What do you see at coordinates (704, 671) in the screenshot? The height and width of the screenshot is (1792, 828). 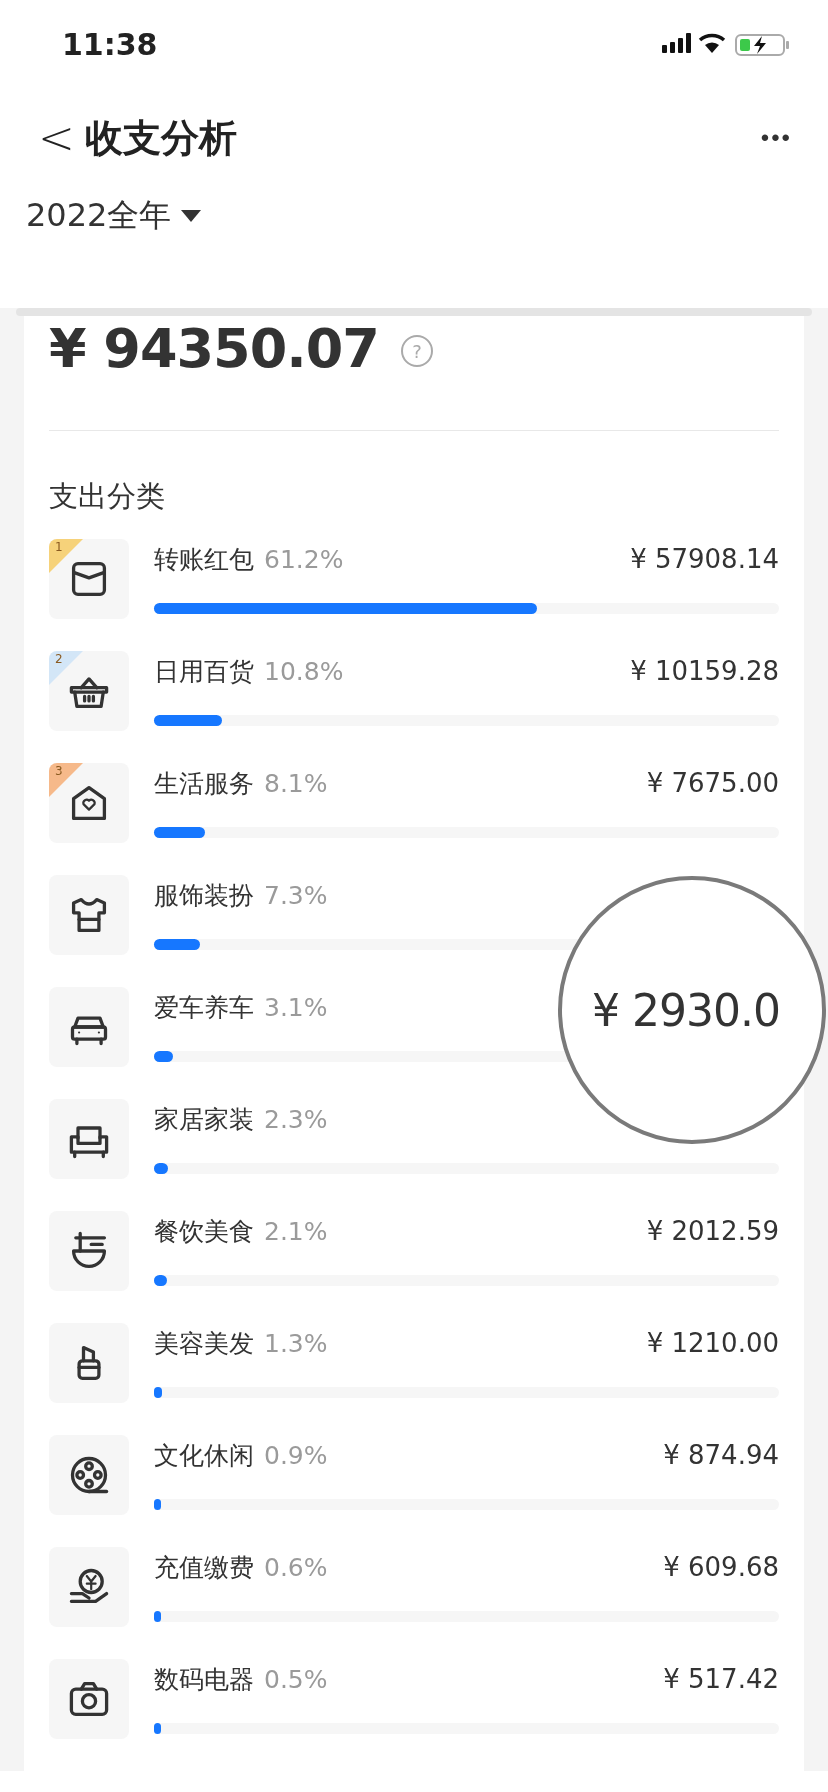 I see `category-amount: ¥ 10159.28` at bounding box center [704, 671].